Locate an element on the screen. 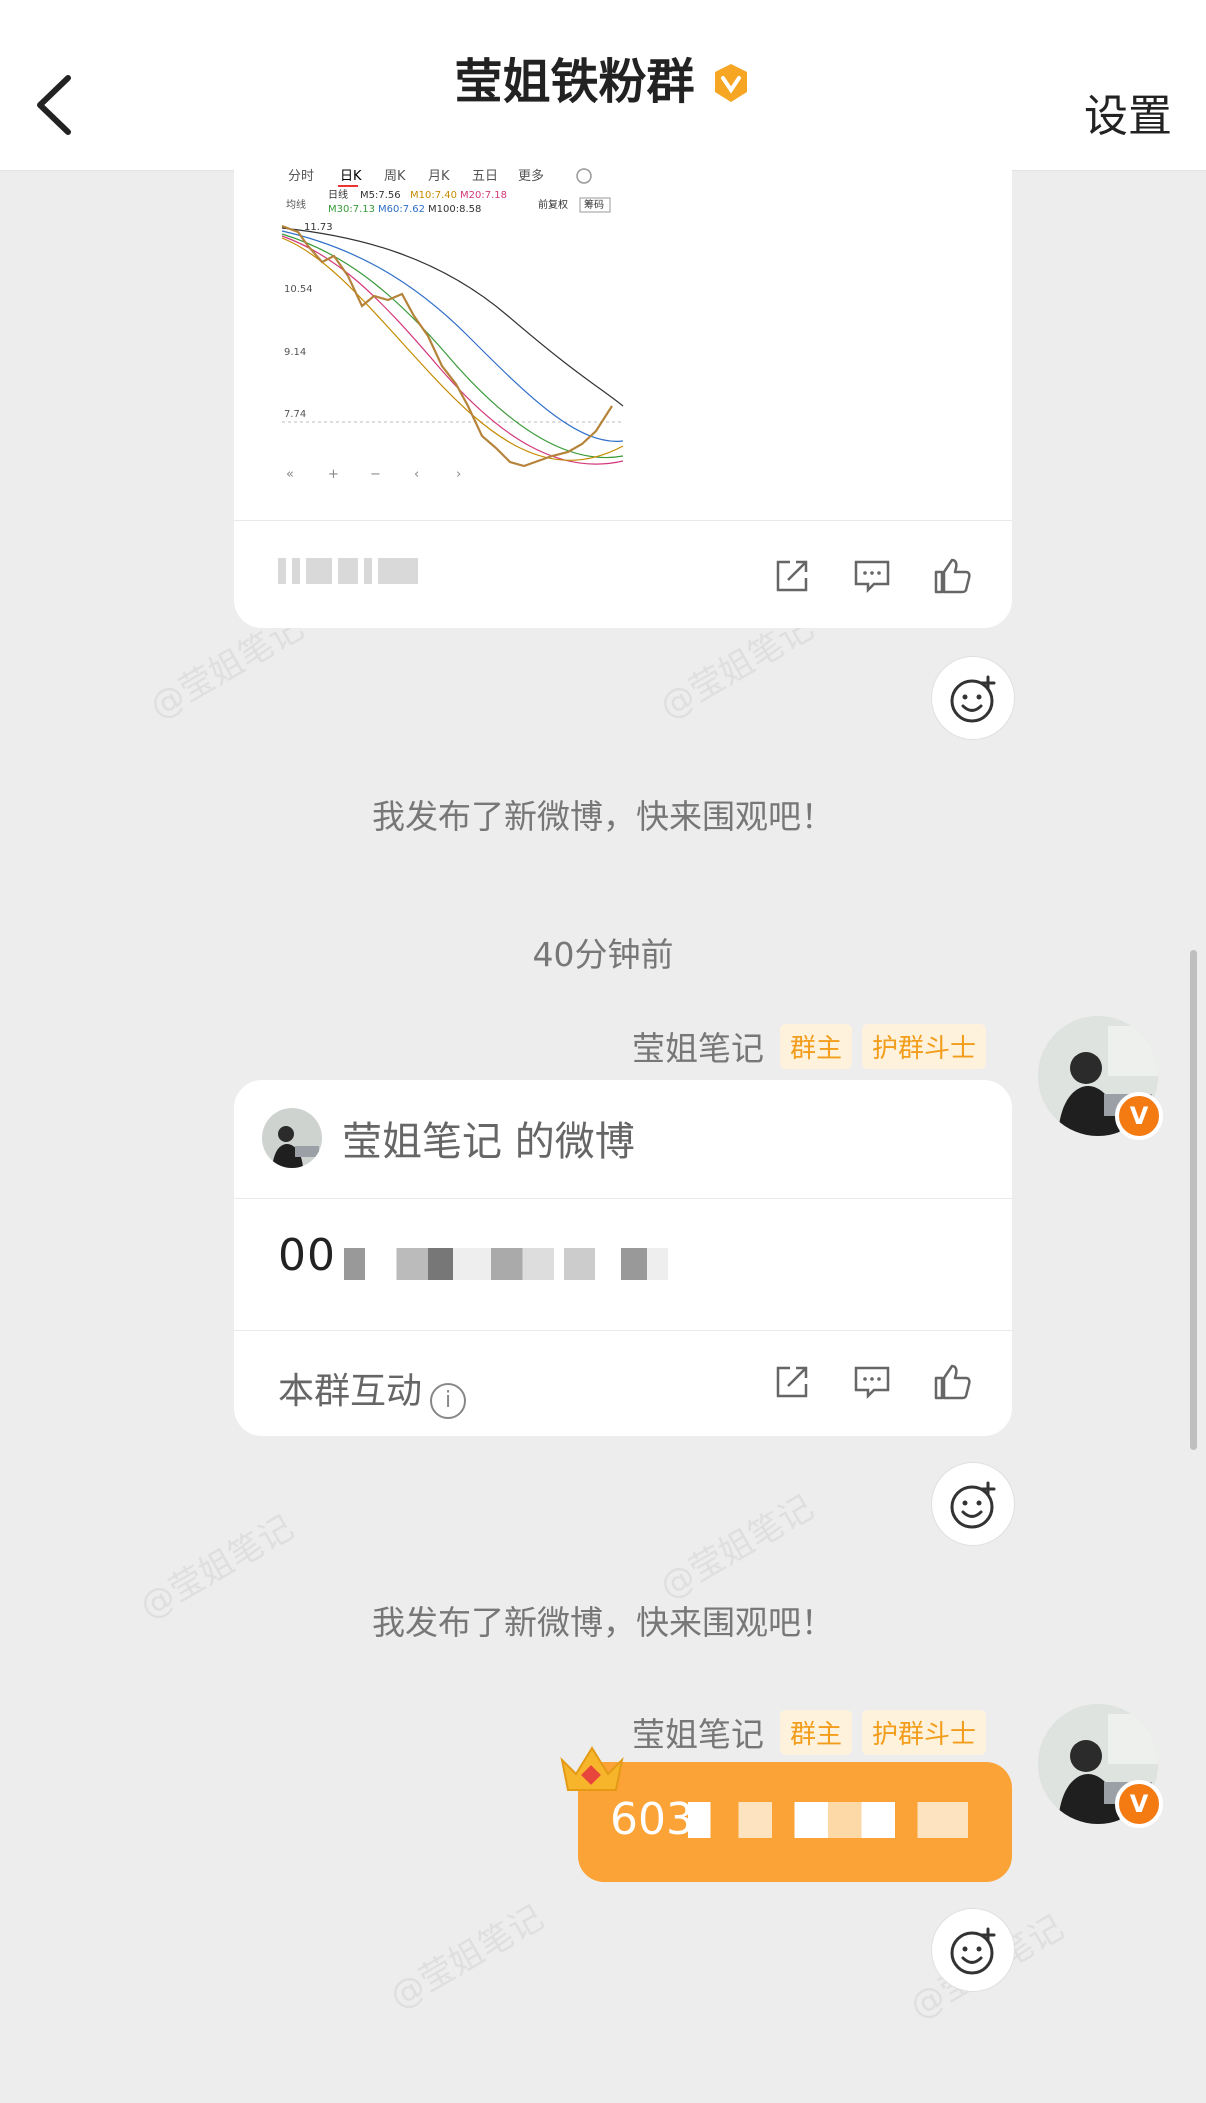 This screenshot has height=2103, width=1206. card-body-text: 00 is located at coordinates (307, 1255).